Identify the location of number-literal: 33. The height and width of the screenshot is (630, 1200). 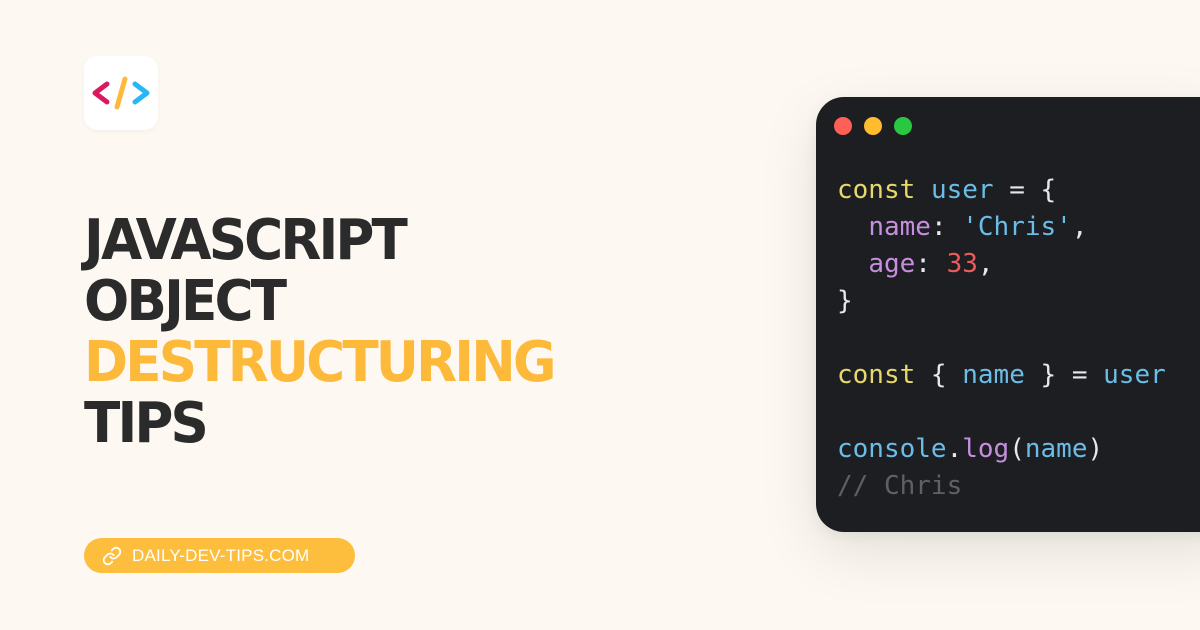
(962, 264).